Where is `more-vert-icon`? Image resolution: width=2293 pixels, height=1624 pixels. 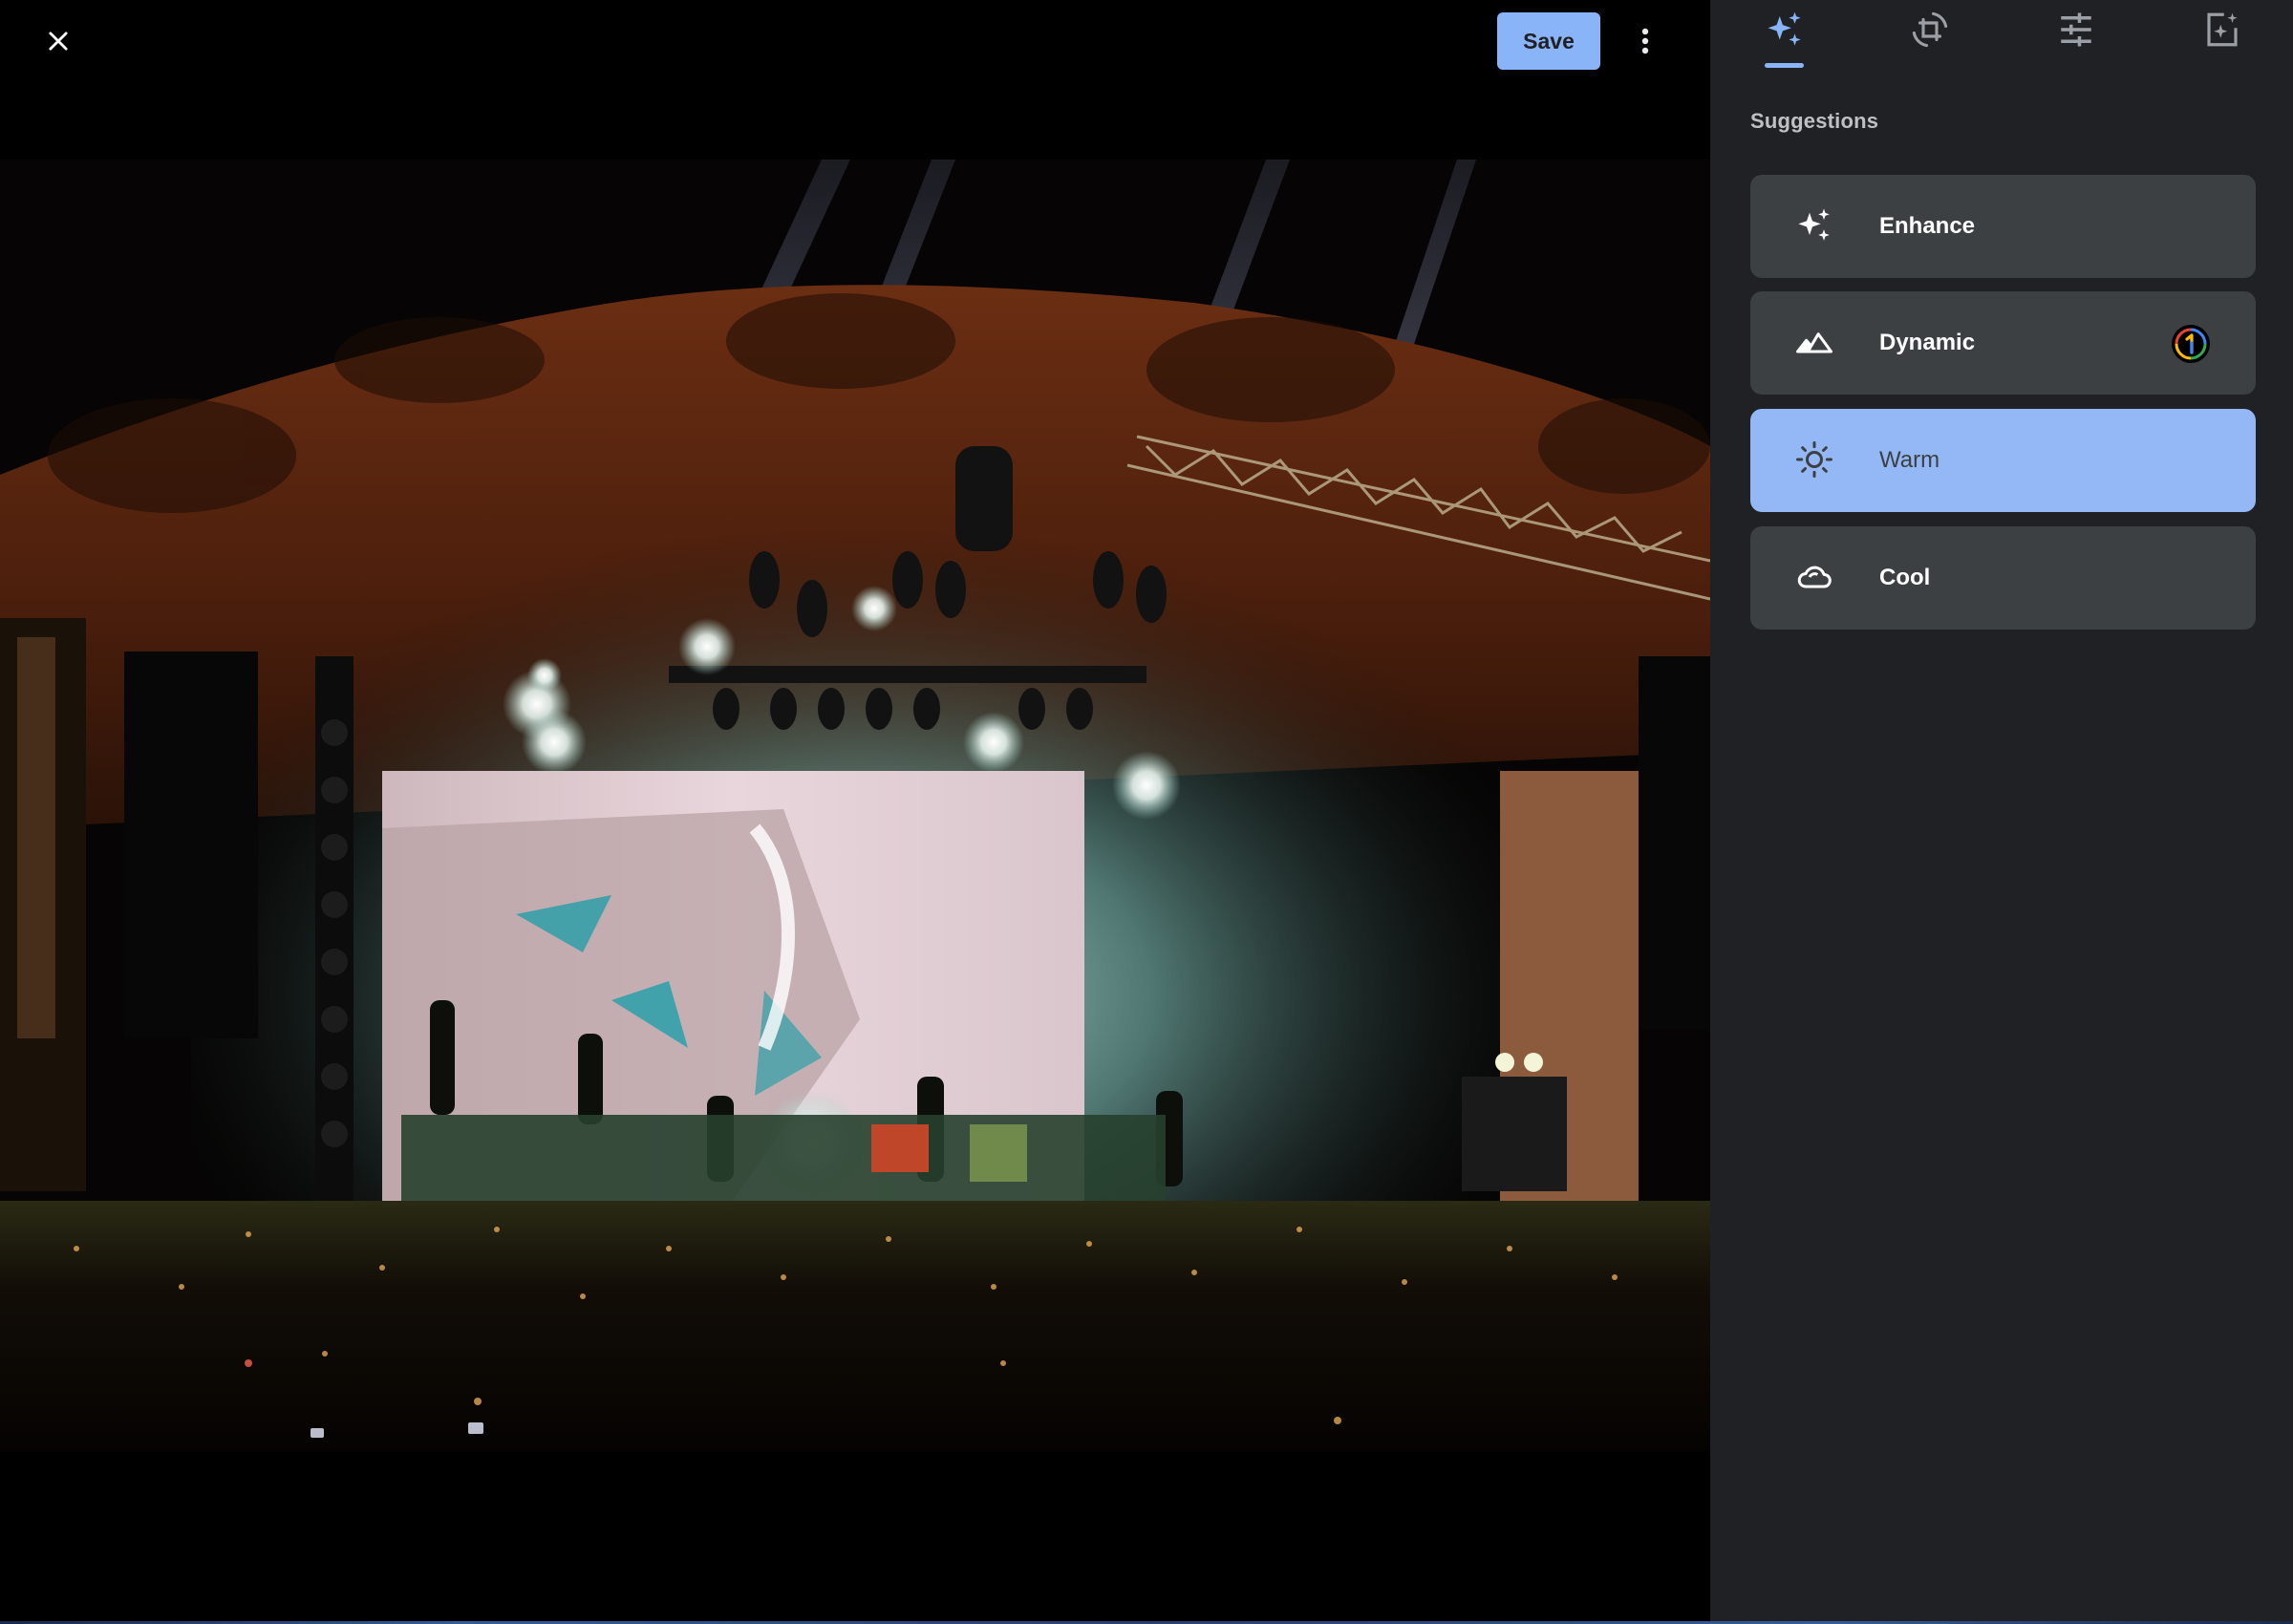 more-vert-icon is located at coordinates (1645, 41).